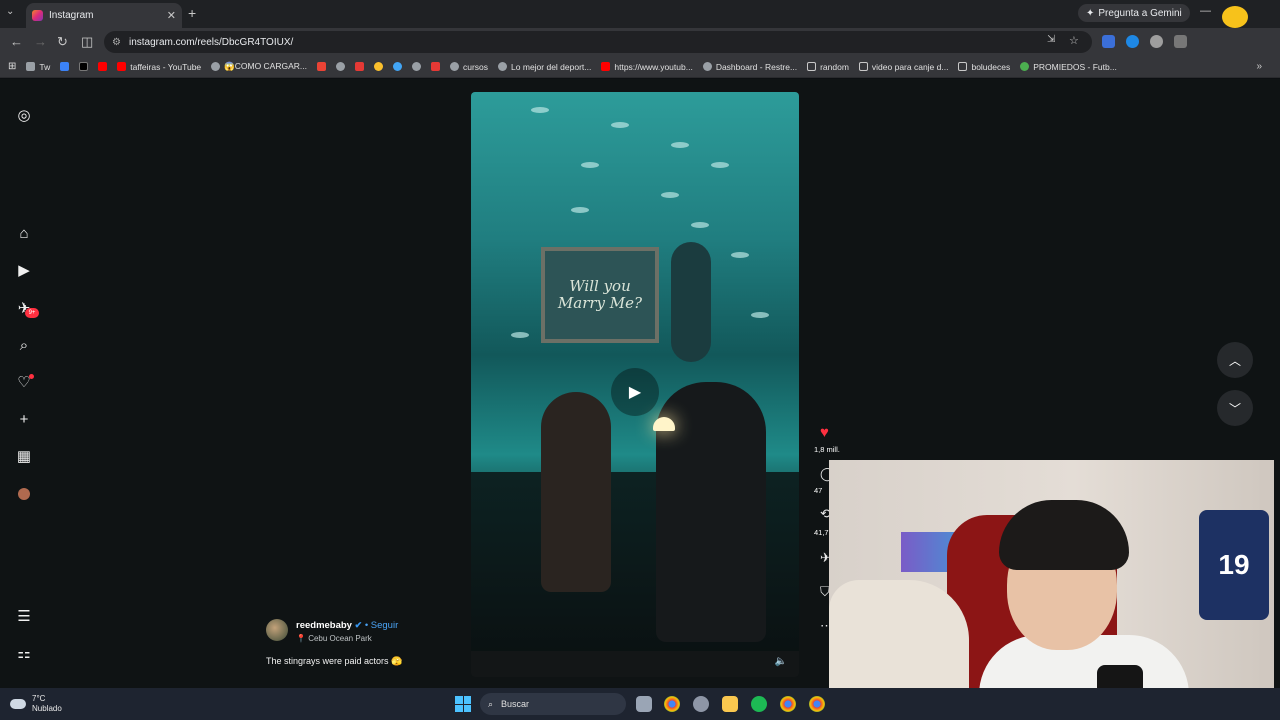 The width and height of the screenshot is (1280, 720). What do you see at coordinates (1108, 41) in the screenshot?
I see `extension-translate-icon` at bounding box center [1108, 41].